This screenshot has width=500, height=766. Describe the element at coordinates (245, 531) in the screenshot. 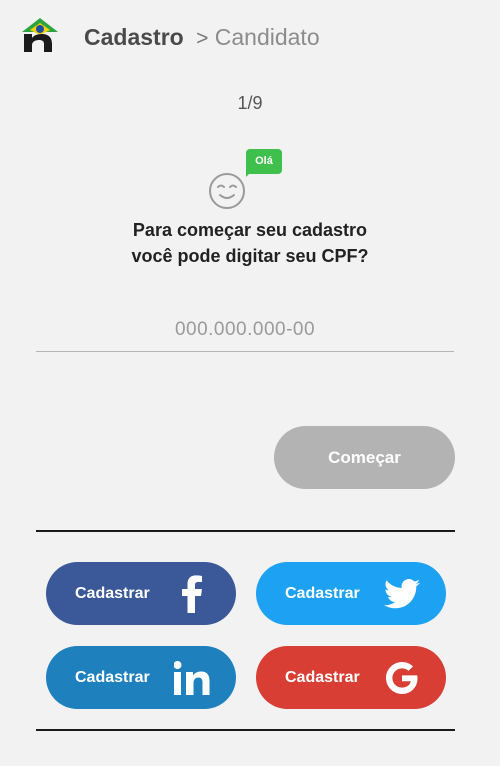

I see `divider-top` at that location.